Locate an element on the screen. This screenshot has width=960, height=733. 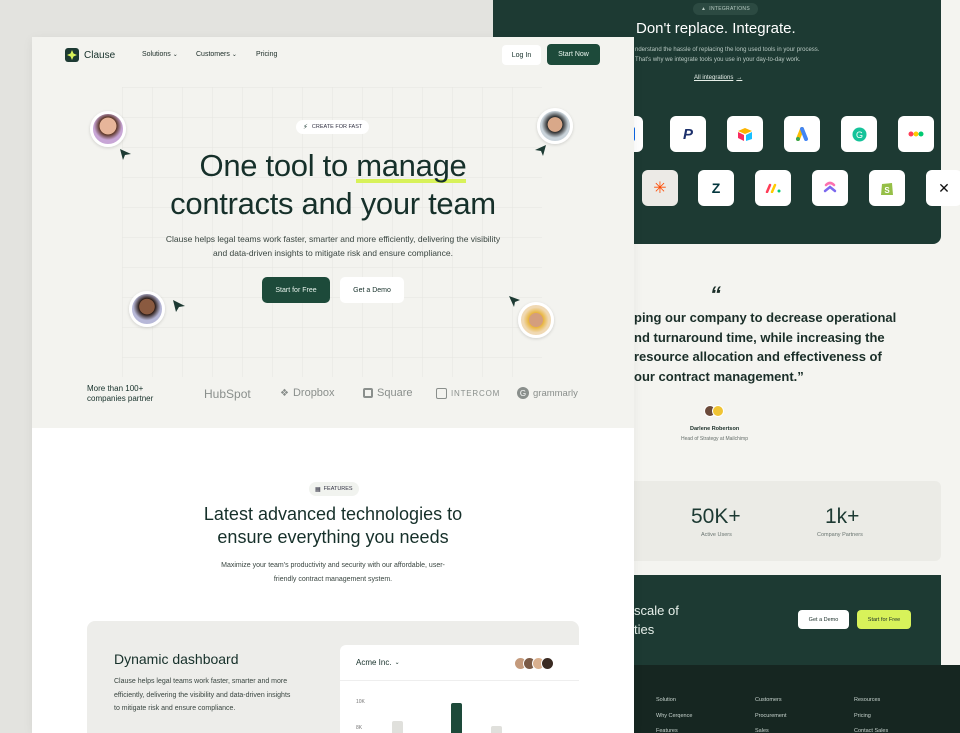
monday-icon is located at coordinates (916, 134).